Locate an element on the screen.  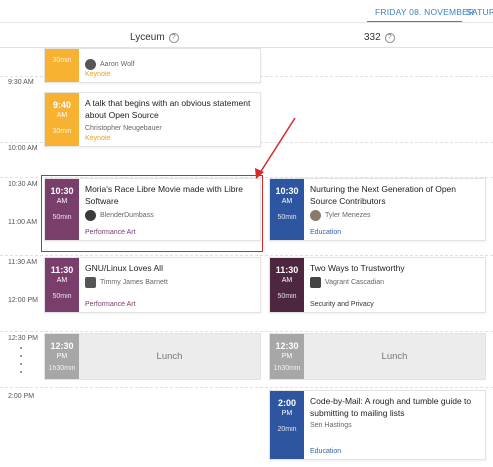
talk-start-time: 9:40 is located at coordinates (61, 105).